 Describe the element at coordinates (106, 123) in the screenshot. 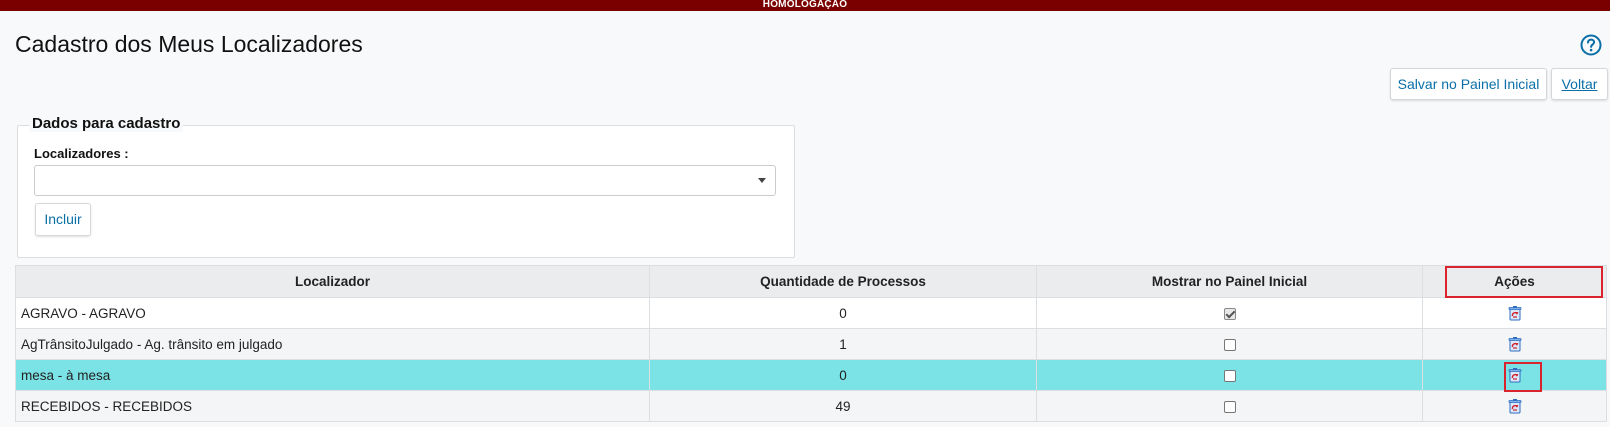

I see `fieldset-legend: Dados para cadastro` at that location.